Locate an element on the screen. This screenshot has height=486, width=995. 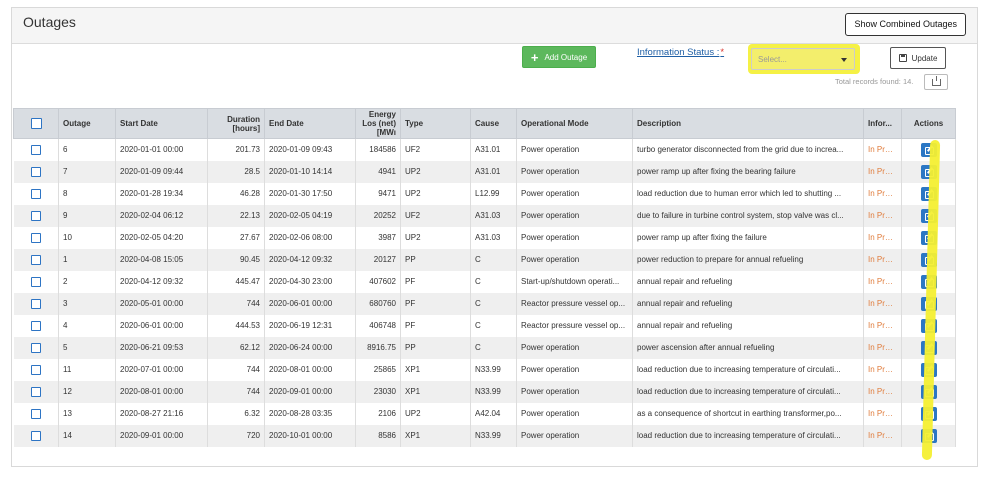
select-all-header is located at coordinates (36, 123).